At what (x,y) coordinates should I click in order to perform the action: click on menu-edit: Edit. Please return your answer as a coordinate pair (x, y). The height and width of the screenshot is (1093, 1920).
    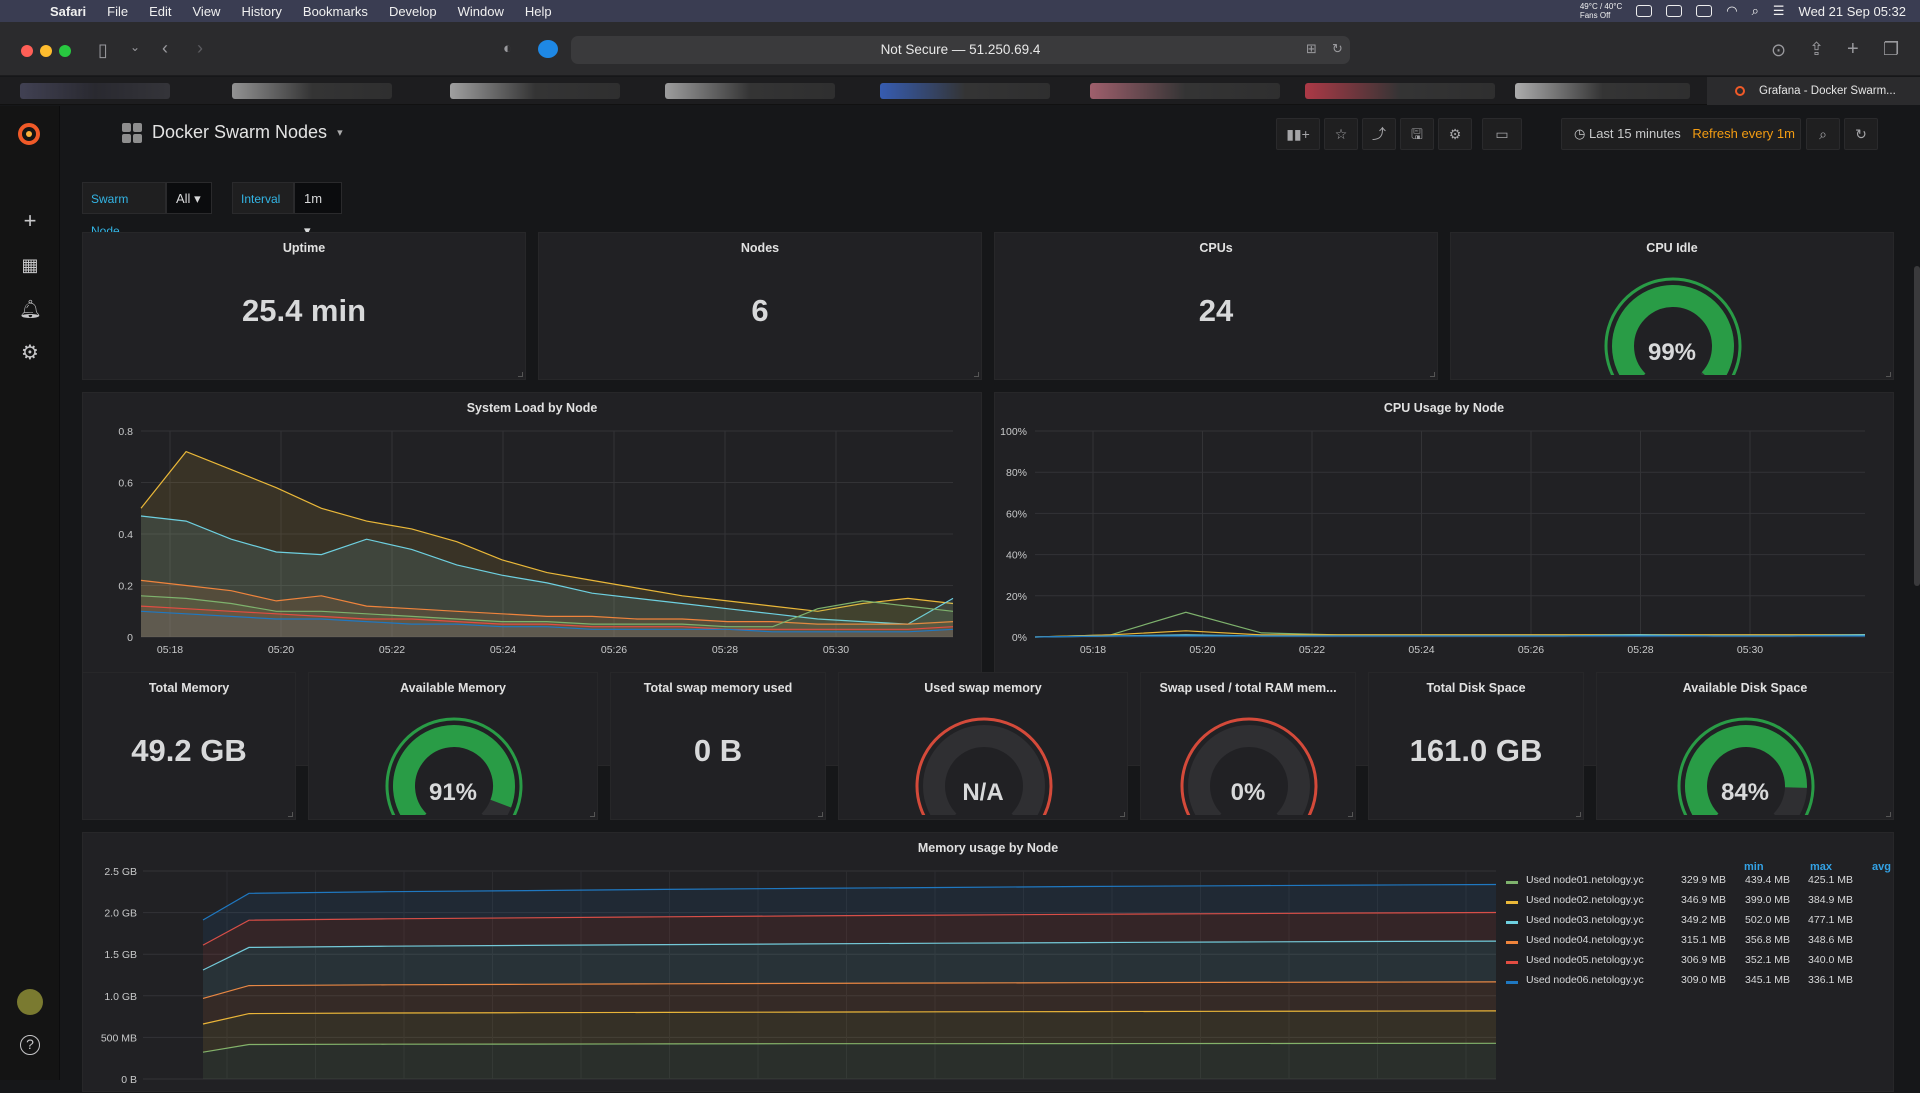
    Looking at the image, I should click on (160, 11).